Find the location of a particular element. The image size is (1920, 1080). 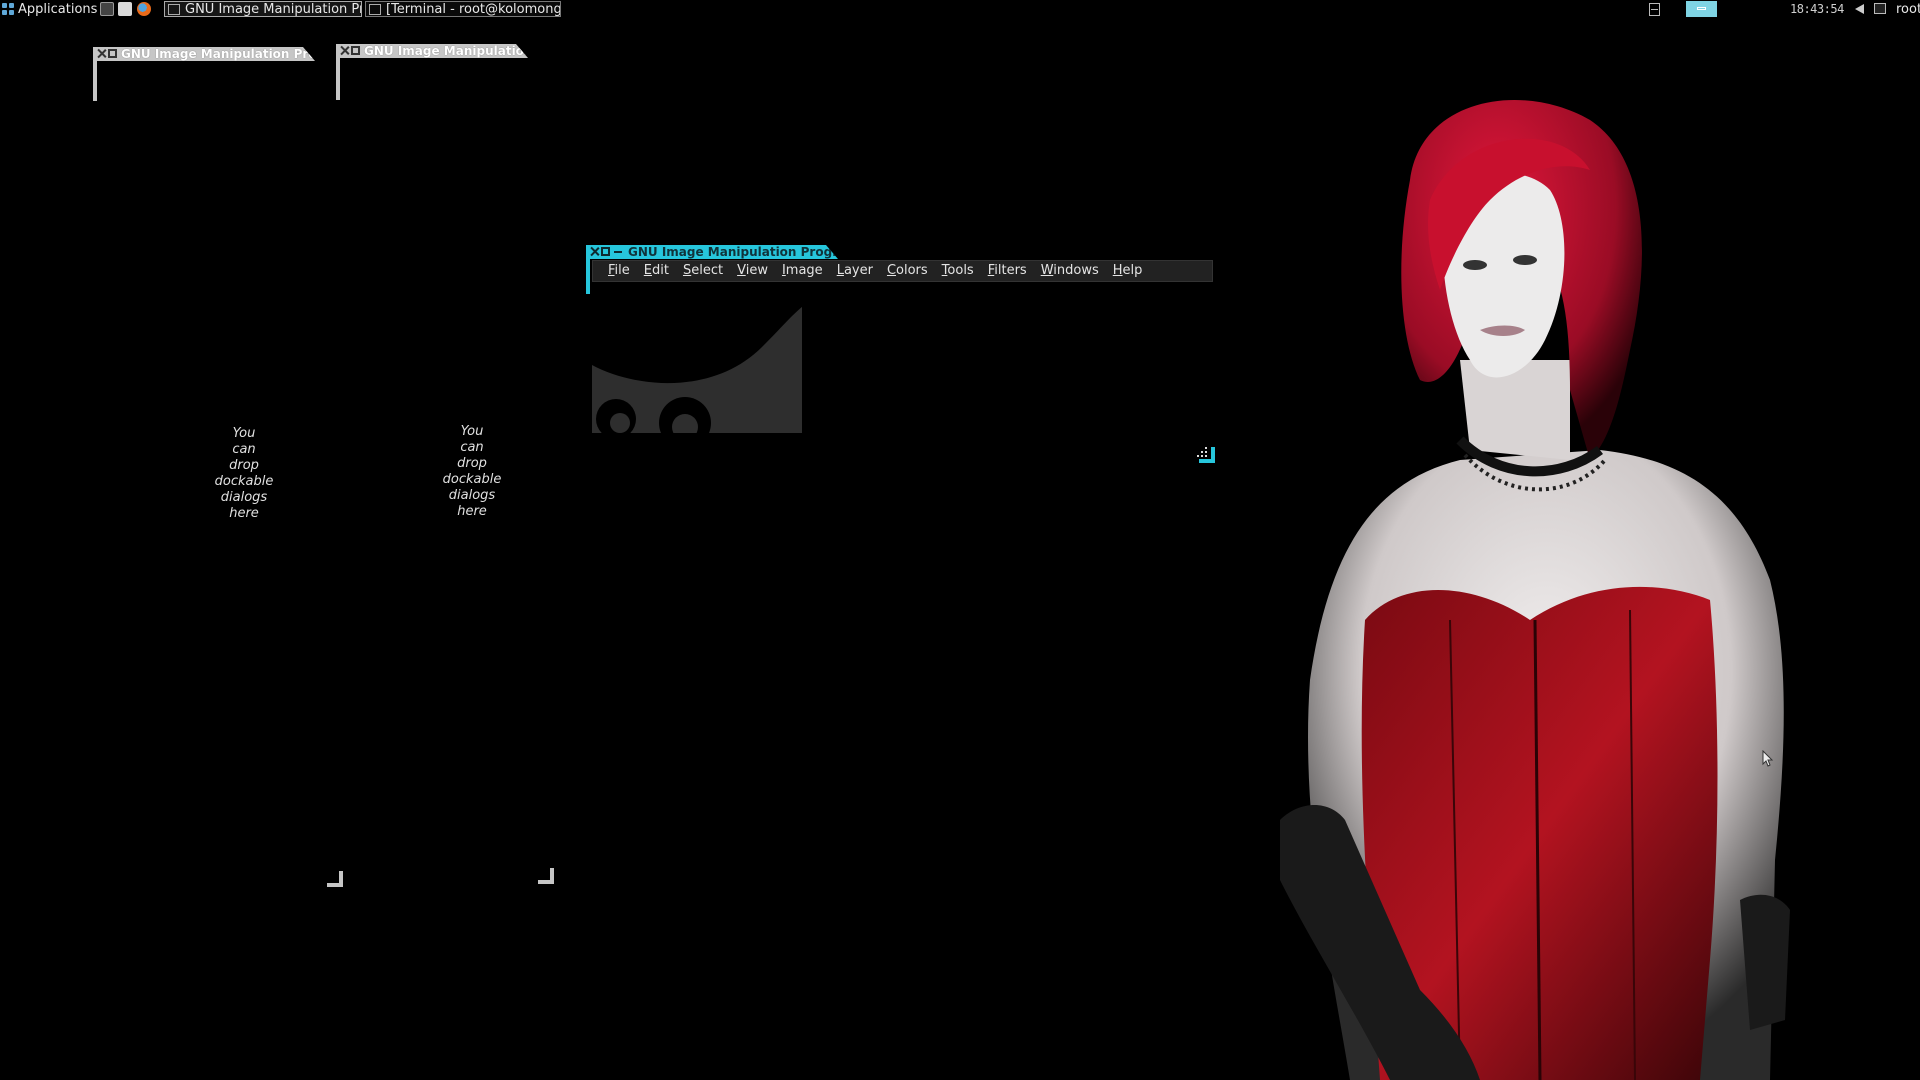

window-title: GNU Image Manipulation Program is located at coordinates (733, 252).